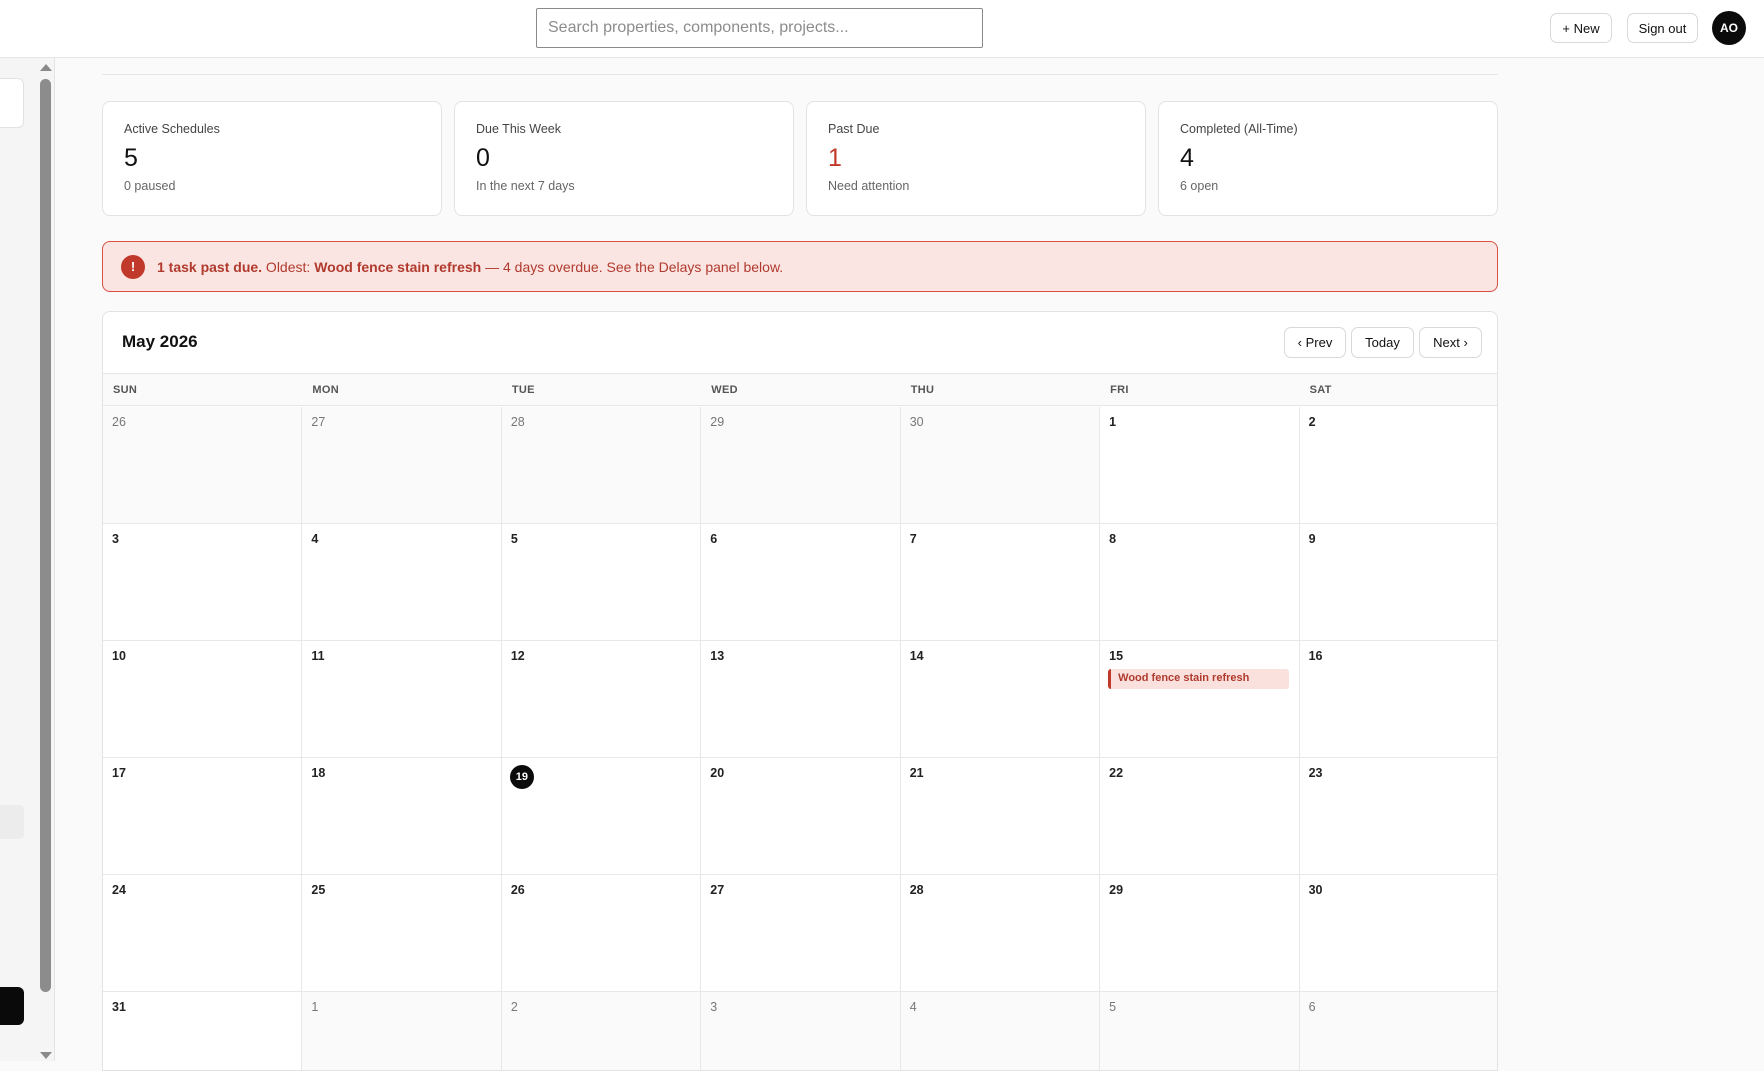 The height and width of the screenshot is (1071, 1764). Describe the element at coordinates (976, 158) in the screenshot. I see `stat-card-past-due: Past Due 1 Need attention` at that location.